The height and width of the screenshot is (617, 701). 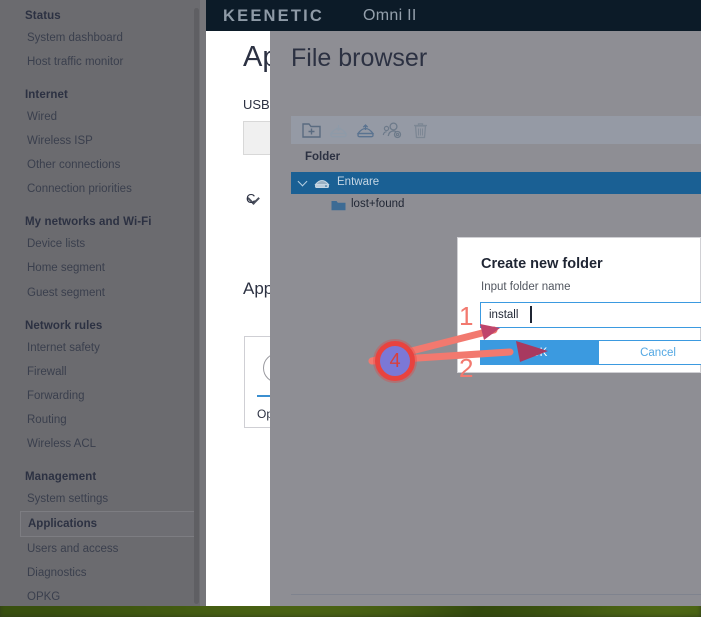 I want to click on accordion-section-header: C, so click(x=250, y=198).